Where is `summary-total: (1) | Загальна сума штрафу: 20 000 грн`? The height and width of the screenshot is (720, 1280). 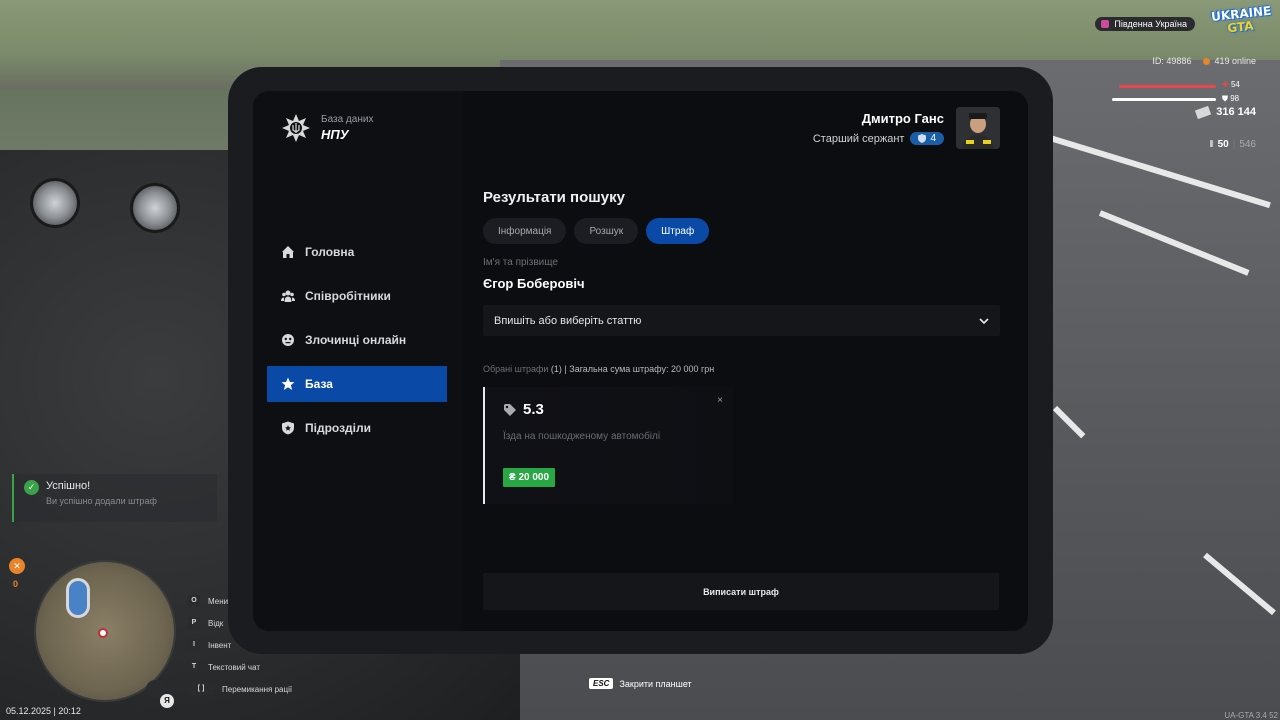 summary-total: (1) | Загальна сума штрафу: 20 000 грн is located at coordinates (631, 369).